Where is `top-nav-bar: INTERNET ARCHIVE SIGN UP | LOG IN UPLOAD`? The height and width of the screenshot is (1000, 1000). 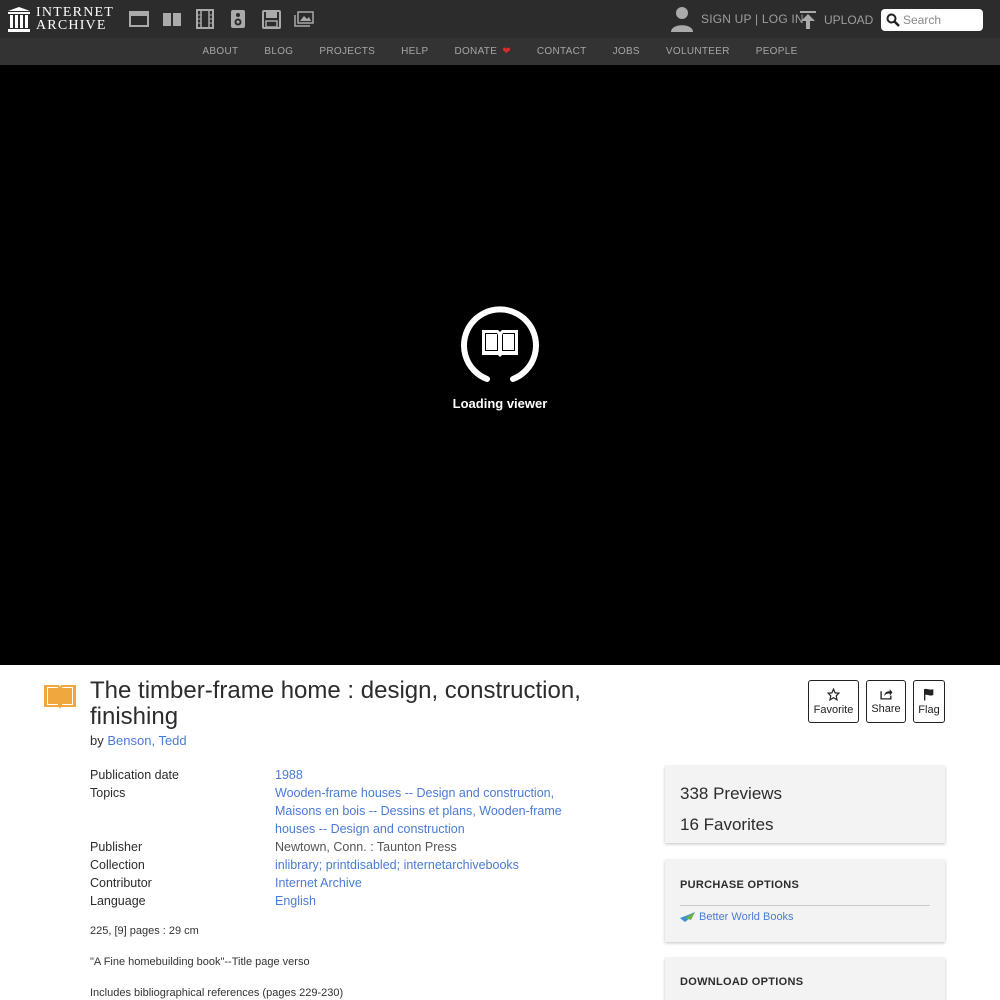 top-nav-bar: INTERNET ARCHIVE SIGN UP | LOG IN UPLOAD is located at coordinates (500, 19).